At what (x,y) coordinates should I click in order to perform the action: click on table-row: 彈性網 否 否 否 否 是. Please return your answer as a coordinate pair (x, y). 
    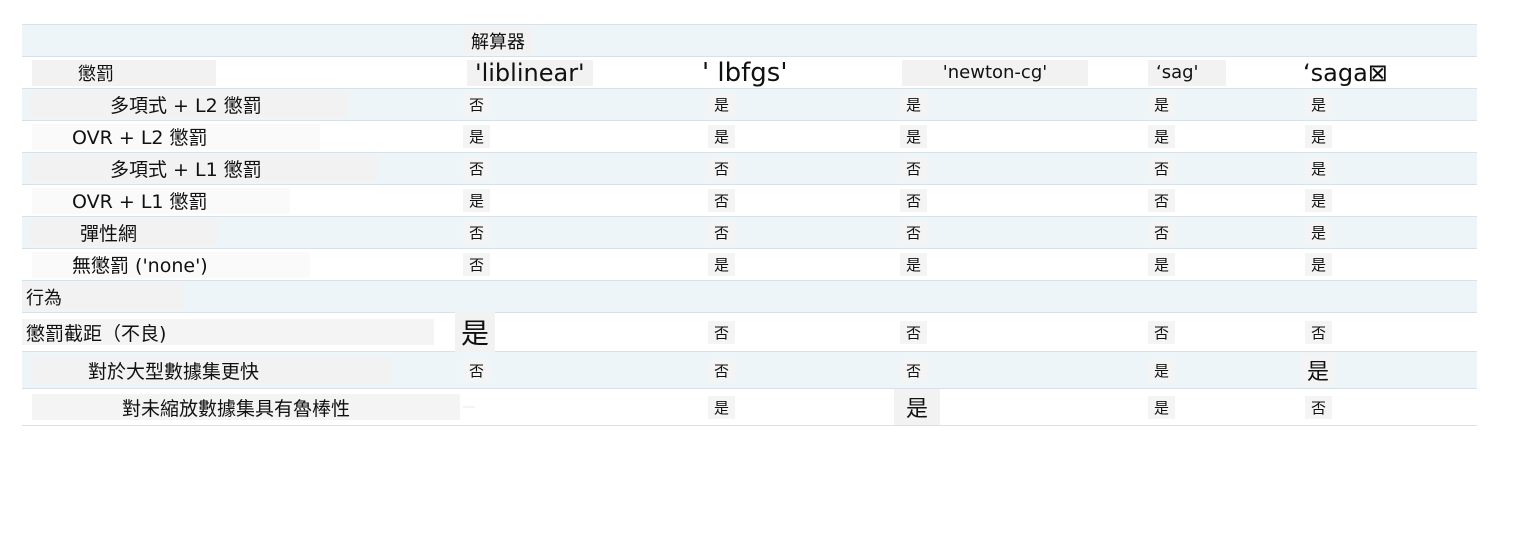
    Looking at the image, I should click on (749, 233).